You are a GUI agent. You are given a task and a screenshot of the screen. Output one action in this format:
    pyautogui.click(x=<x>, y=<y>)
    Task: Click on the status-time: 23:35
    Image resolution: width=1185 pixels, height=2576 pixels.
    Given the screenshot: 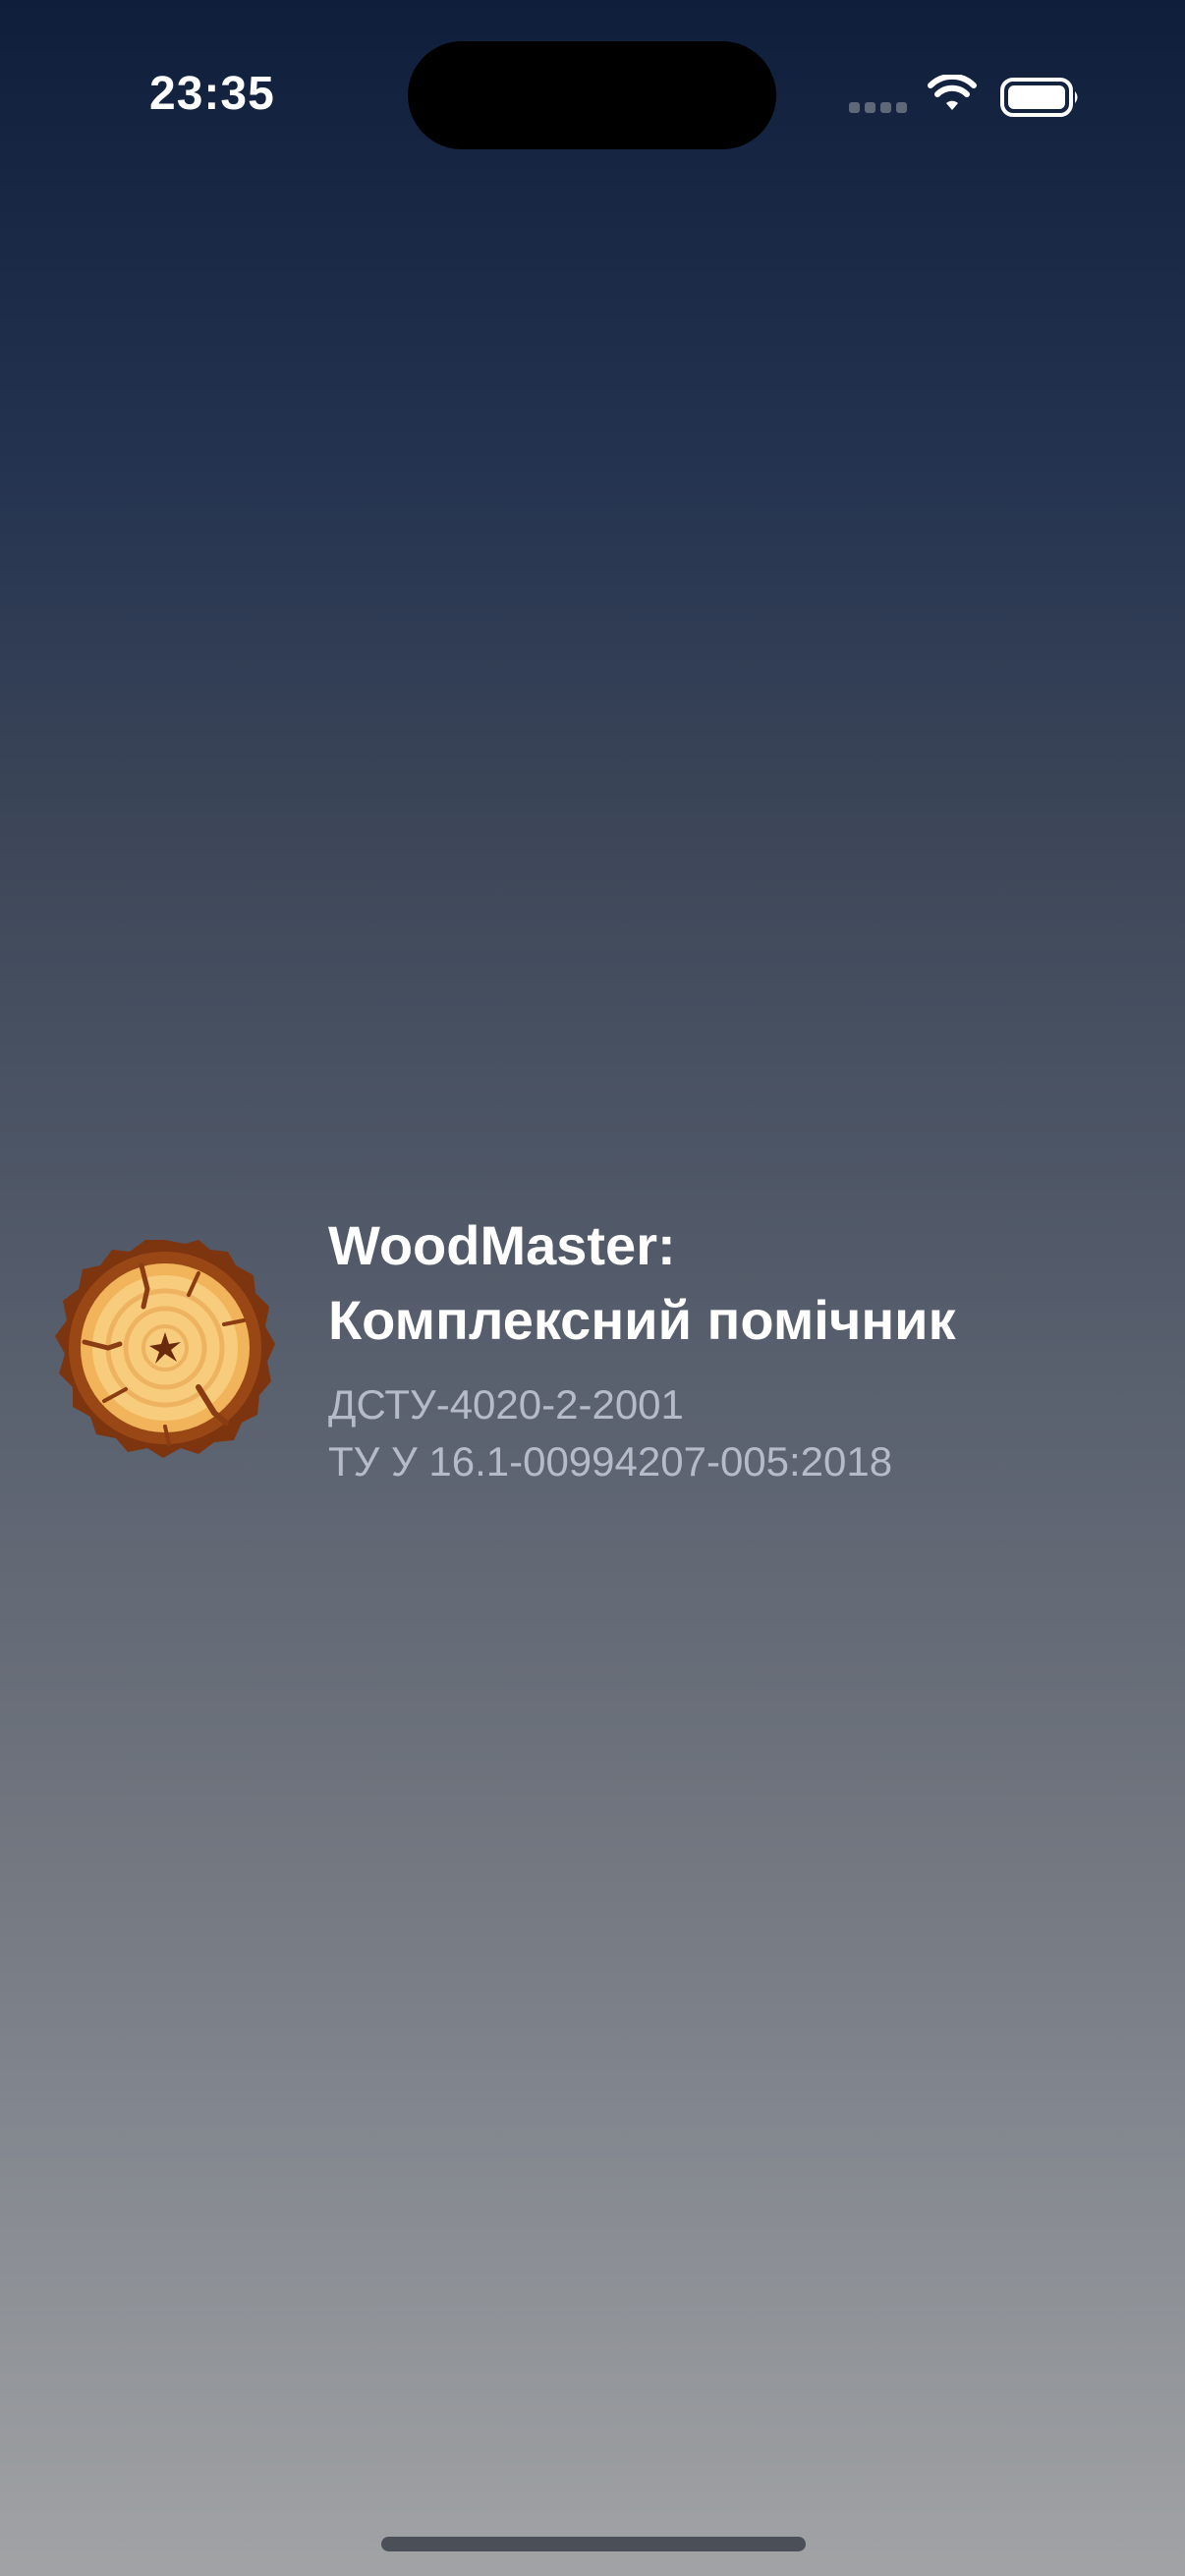 What is the action you would take?
    pyautogui.click(x=212, y=94)
    